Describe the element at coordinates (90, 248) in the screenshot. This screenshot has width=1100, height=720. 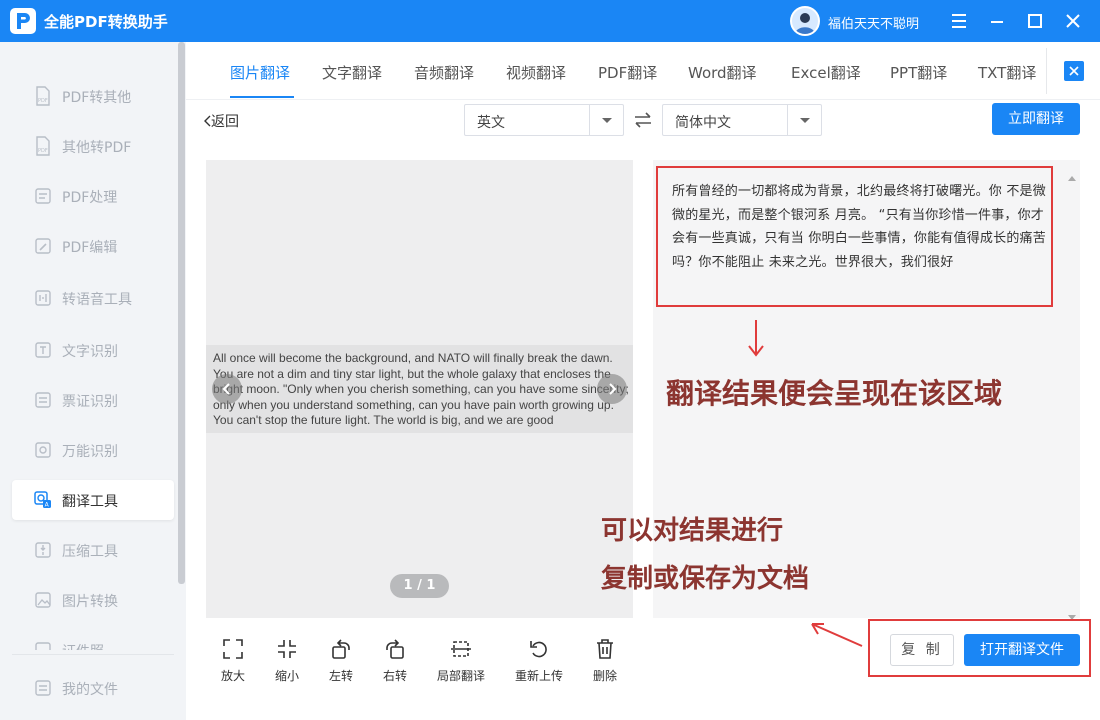
I see `sidebar-item-label: PDF编辑` at that location.